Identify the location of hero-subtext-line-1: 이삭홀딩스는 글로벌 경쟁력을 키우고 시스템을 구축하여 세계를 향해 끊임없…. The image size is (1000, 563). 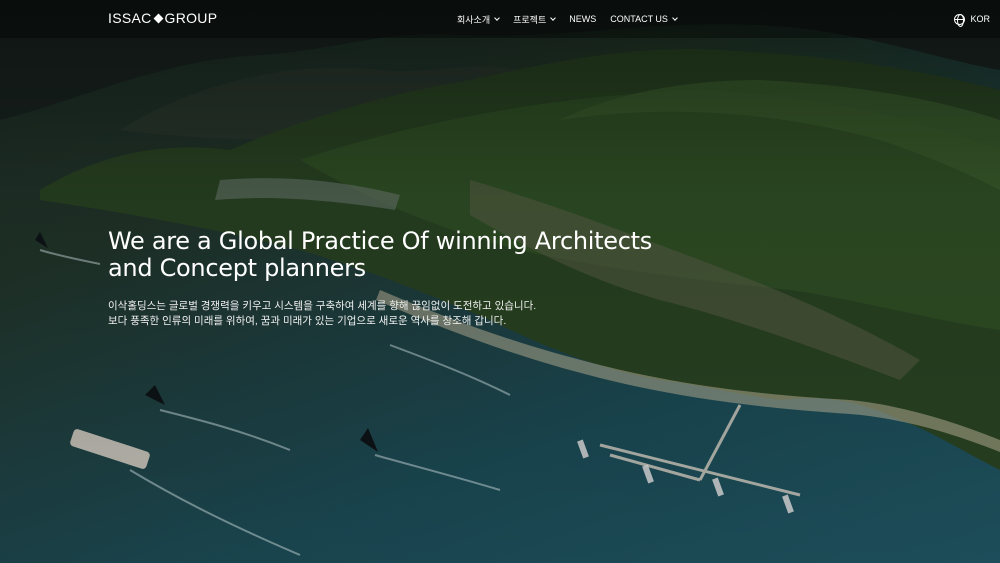
(322, 306).